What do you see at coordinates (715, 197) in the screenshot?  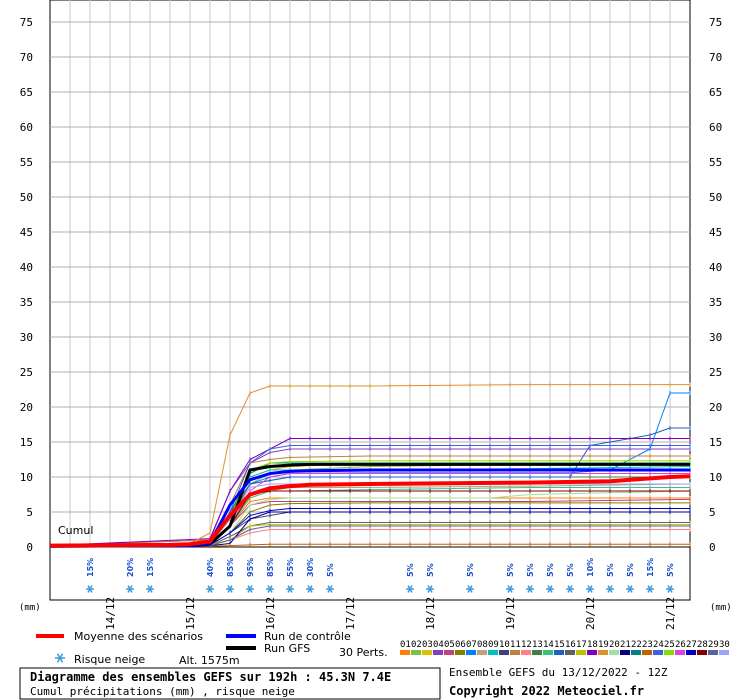 I see `y-tick-label-right: 50` at bounding box center [715, 197].